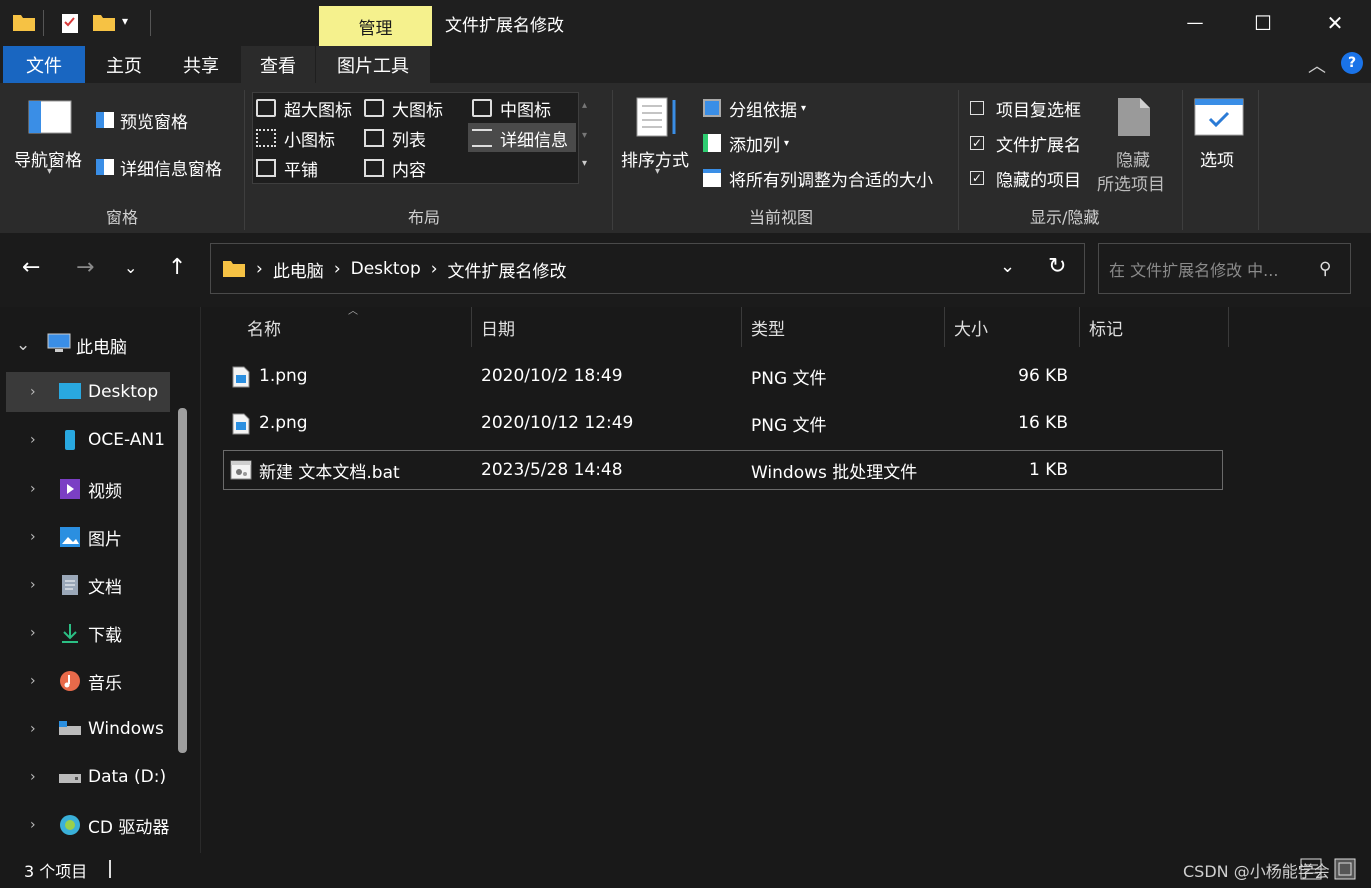 This screenshot has width=1371, height=888. Describe the element at coordinates (1025, 178) in the screenshot. I see `hidden-items-toggle: ✓ 隐藏的项目` at that location.